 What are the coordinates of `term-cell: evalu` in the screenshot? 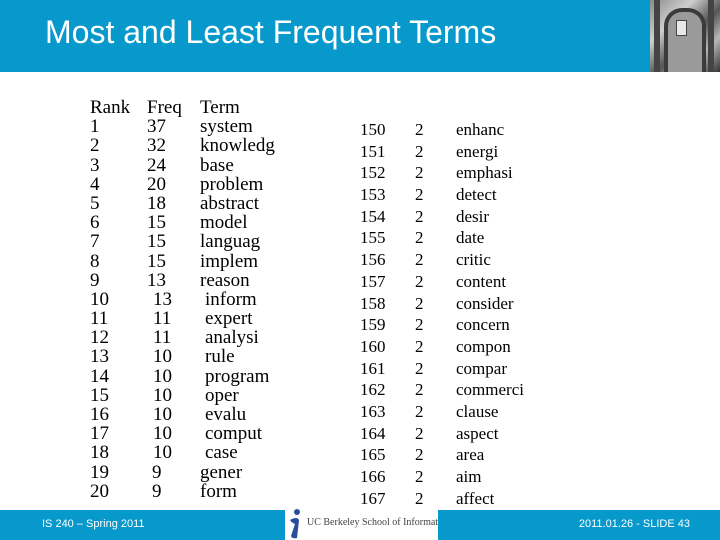 It's located at (226, 414).